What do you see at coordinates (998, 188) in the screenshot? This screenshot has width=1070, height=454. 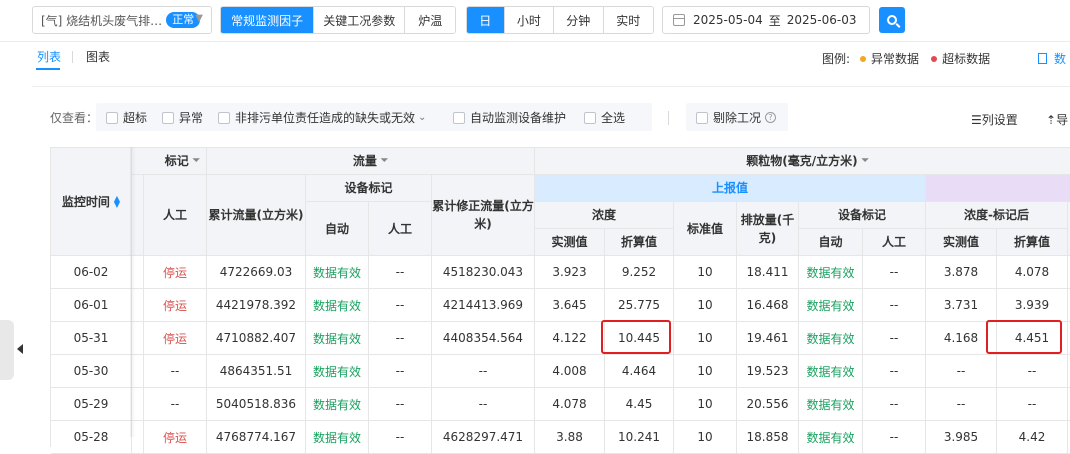 I see `col-group-after-mark` at bounding box center [998, 188].